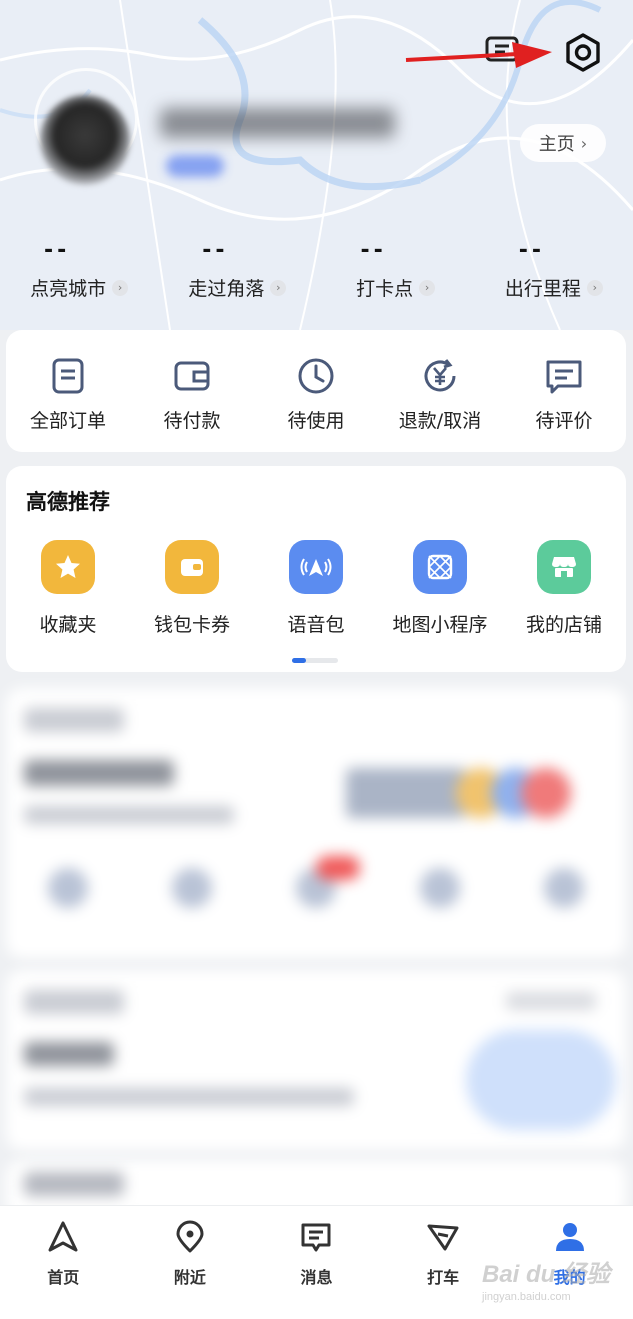 The height and width of the screenshot is (1319, 633). What do you see at coordinates (563, 625) in the screenshot?
I see `rec-label: 我的店铺` at bounding box center [563, 625].